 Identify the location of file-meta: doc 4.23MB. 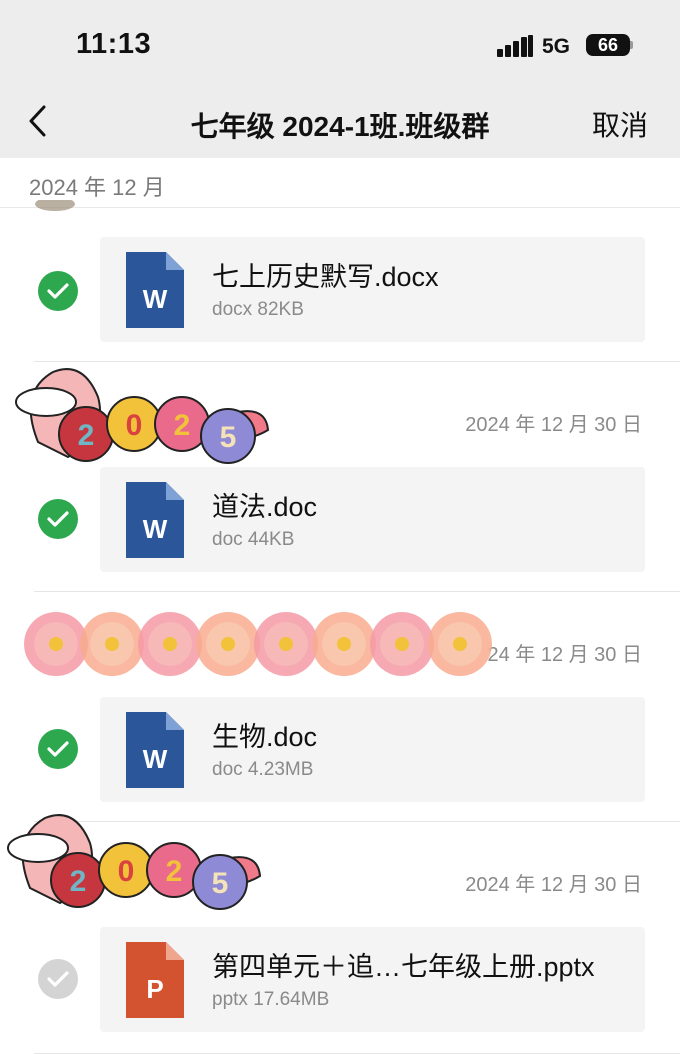
(263, 769).